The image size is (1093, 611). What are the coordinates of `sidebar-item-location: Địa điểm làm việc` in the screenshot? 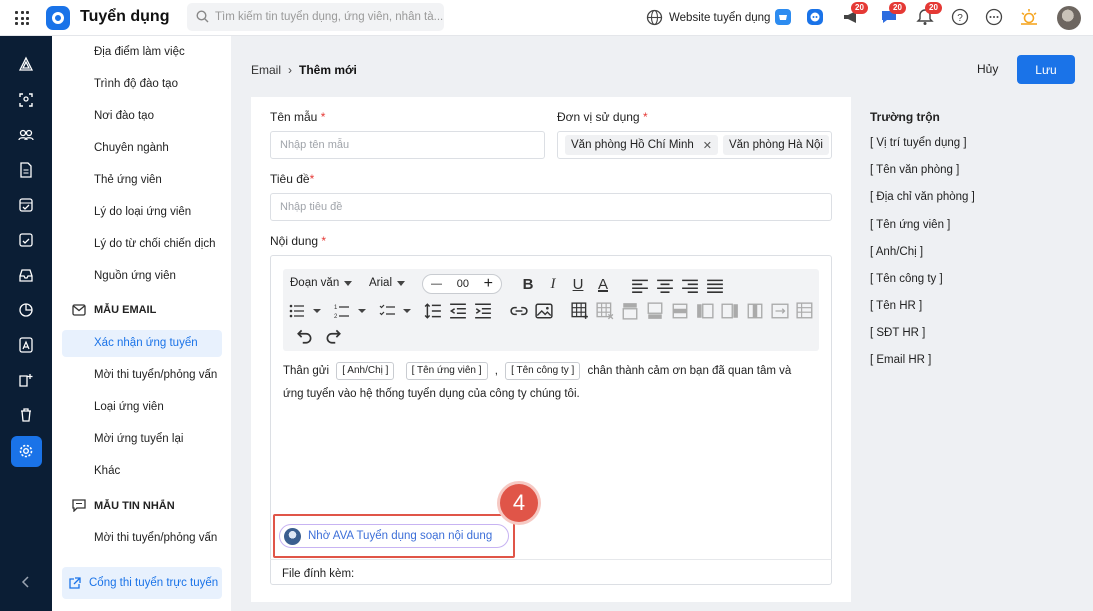 It's located at (139, 52).